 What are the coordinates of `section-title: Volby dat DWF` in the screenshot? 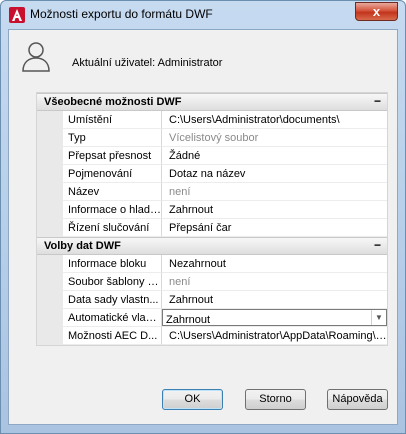 It's located at (82, 246).